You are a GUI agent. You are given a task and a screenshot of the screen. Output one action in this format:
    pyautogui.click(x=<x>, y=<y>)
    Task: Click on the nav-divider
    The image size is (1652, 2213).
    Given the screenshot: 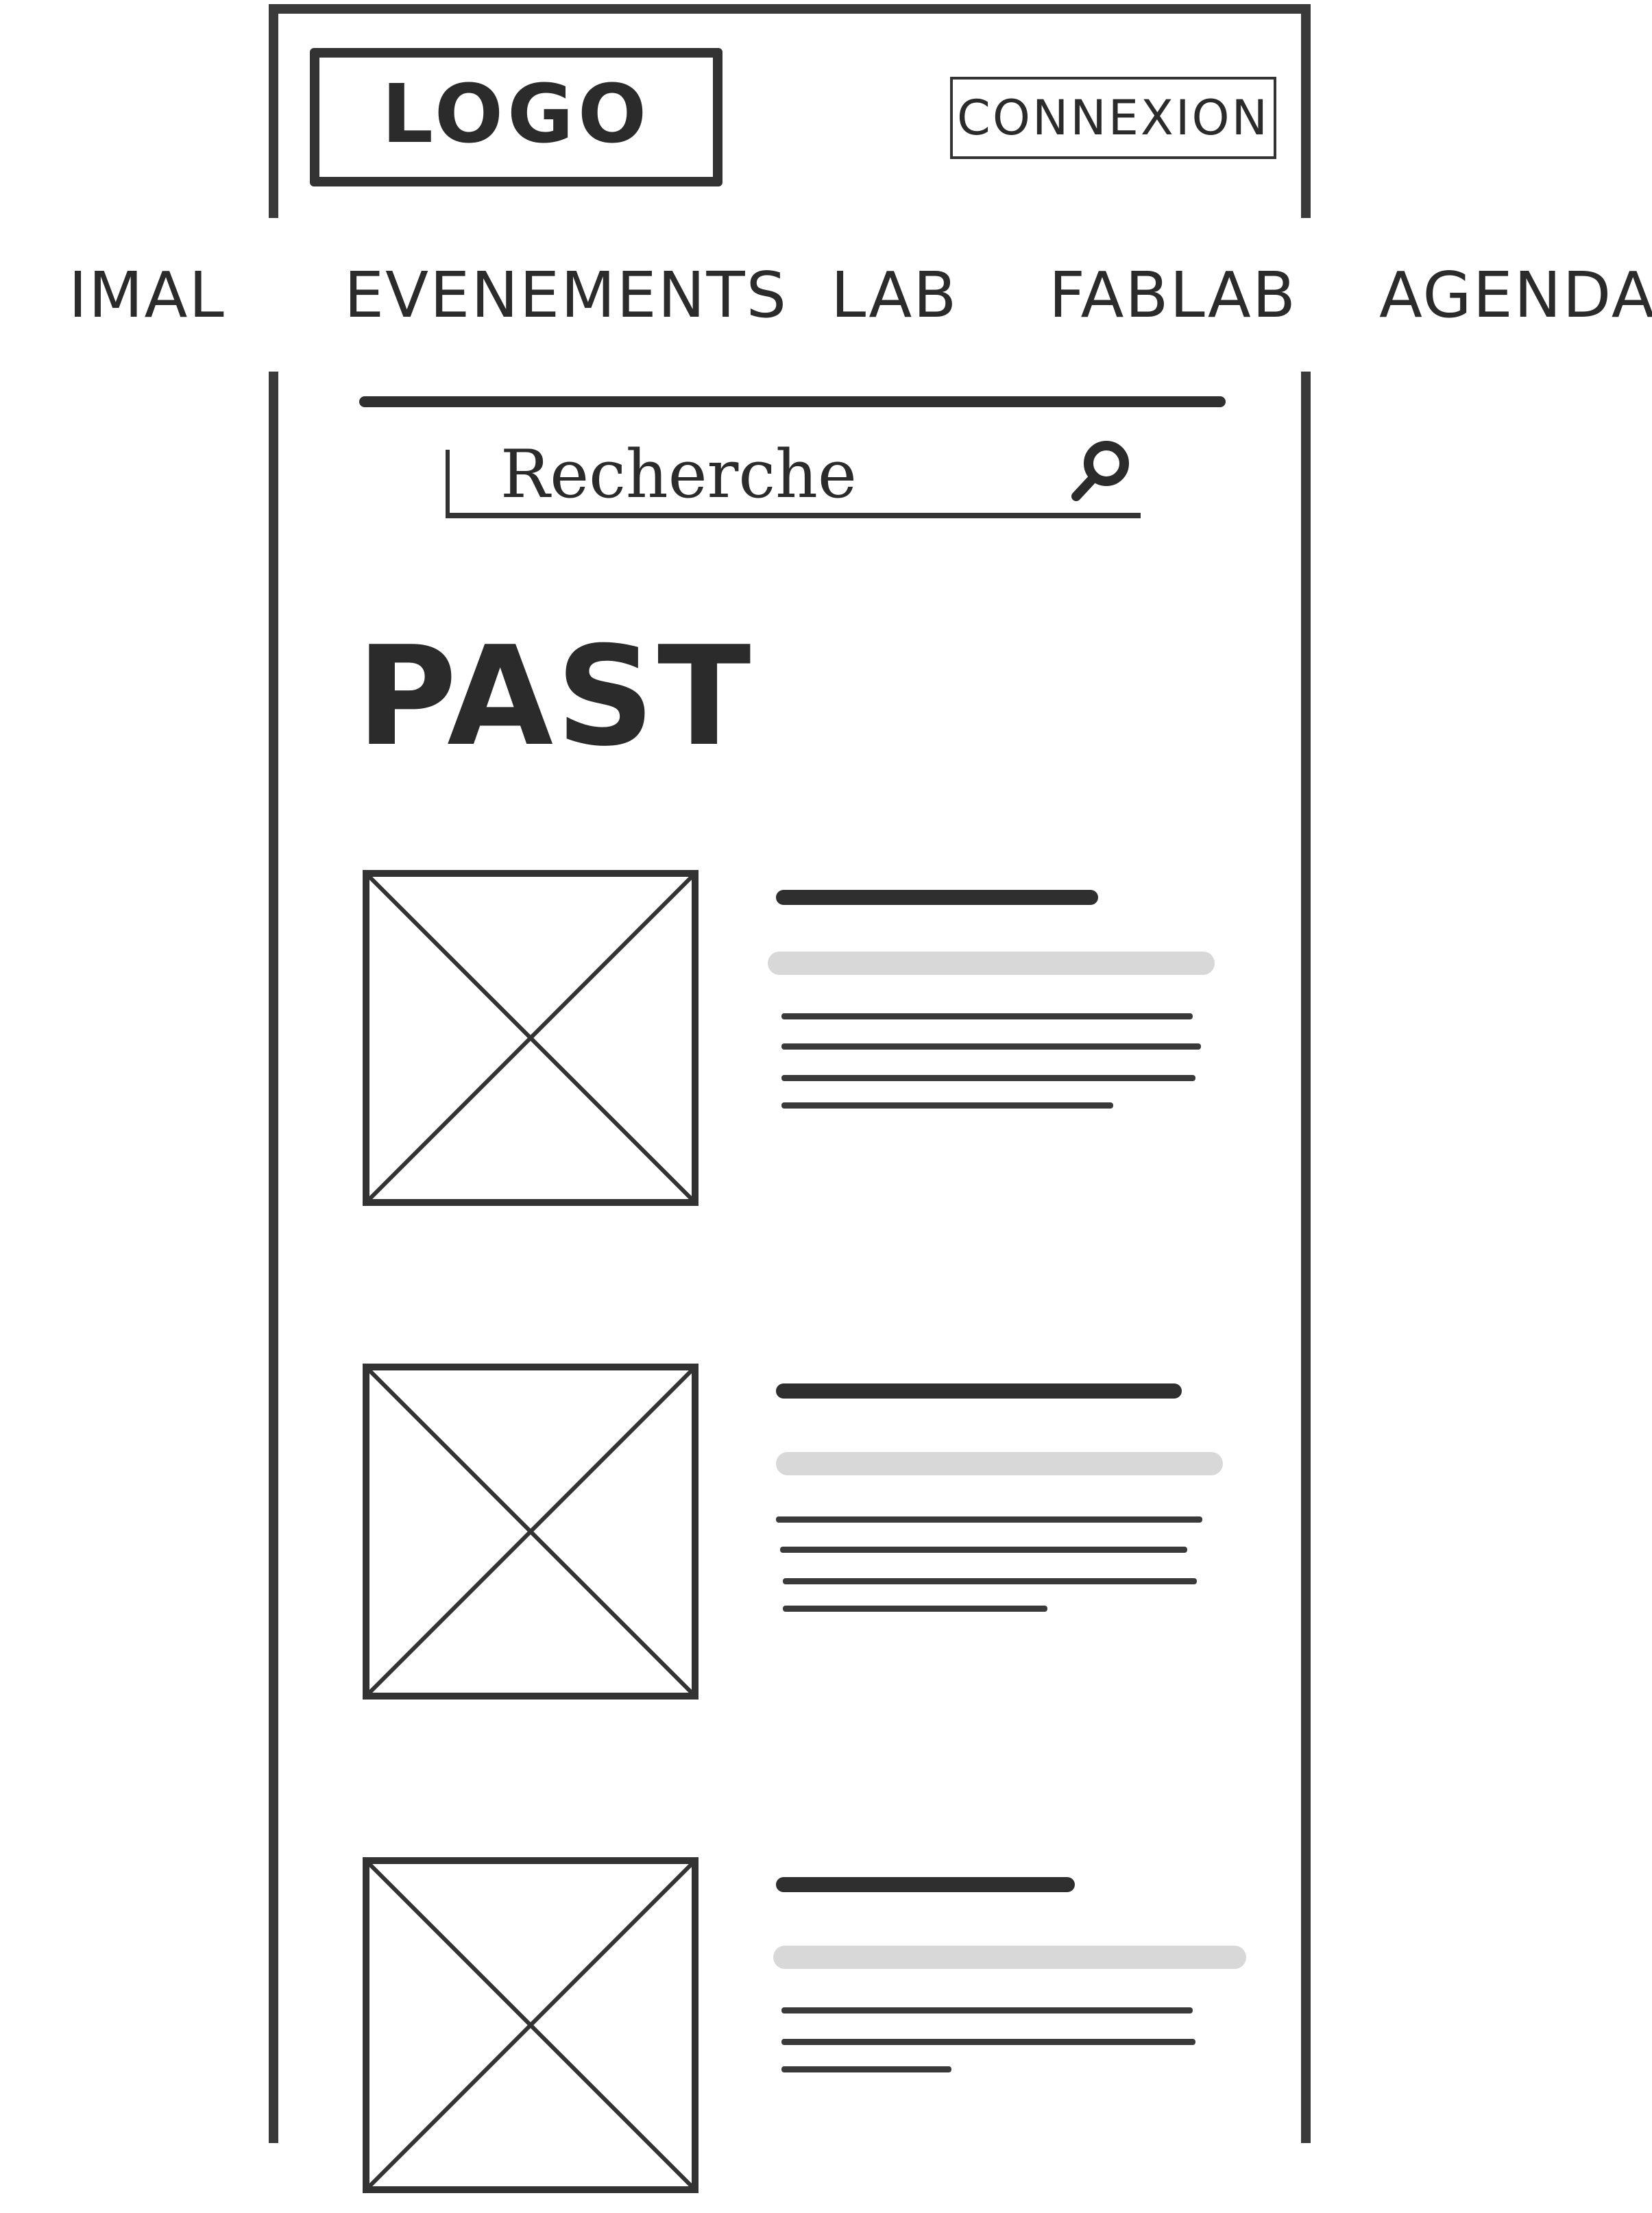 What is the action you would take?
    pyautogui.click(x=793, y=401)
    